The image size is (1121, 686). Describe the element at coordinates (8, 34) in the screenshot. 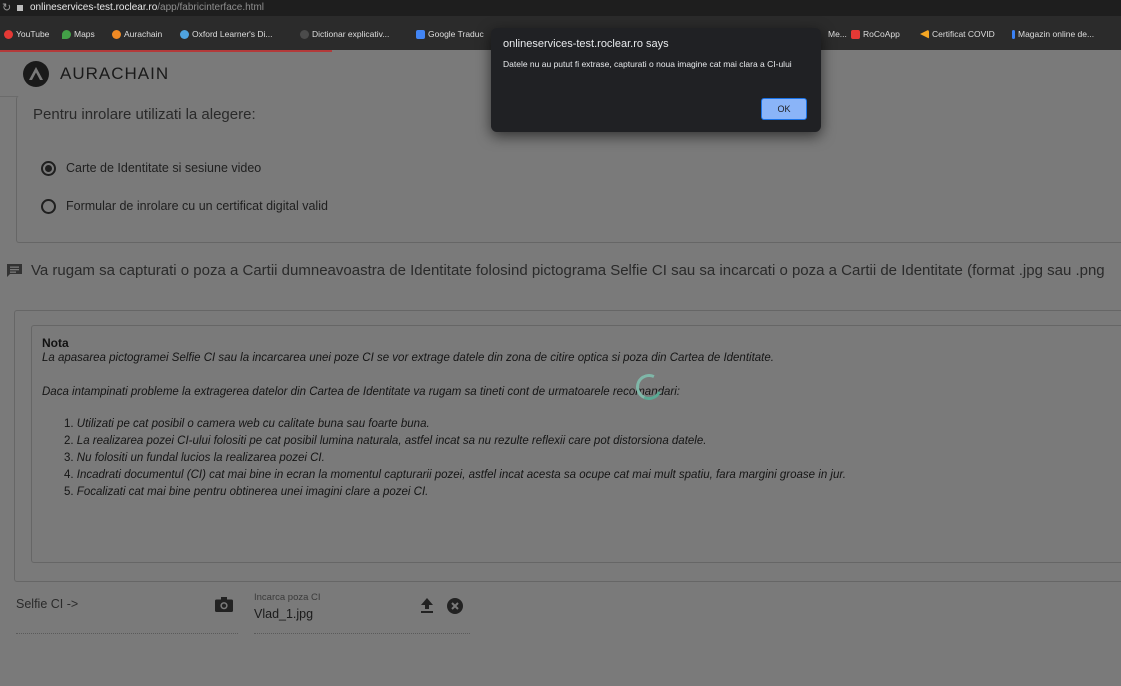

I see `youtube-icon` at that location.